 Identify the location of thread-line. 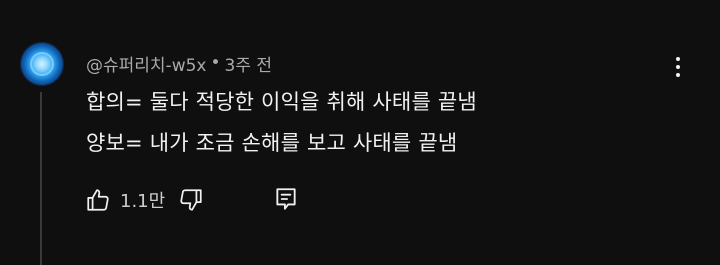
(41, 178).